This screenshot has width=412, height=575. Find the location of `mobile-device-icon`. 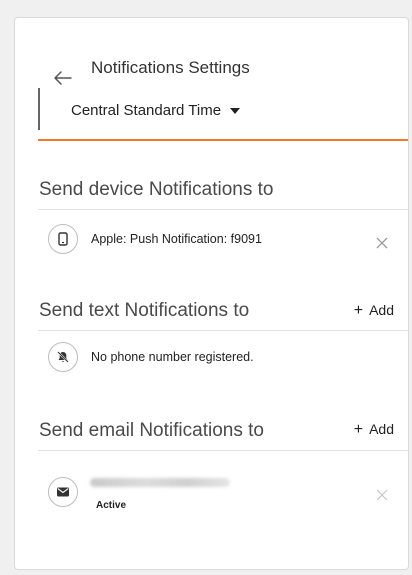

mobile-device-icon is located at coordinates (63, 239).